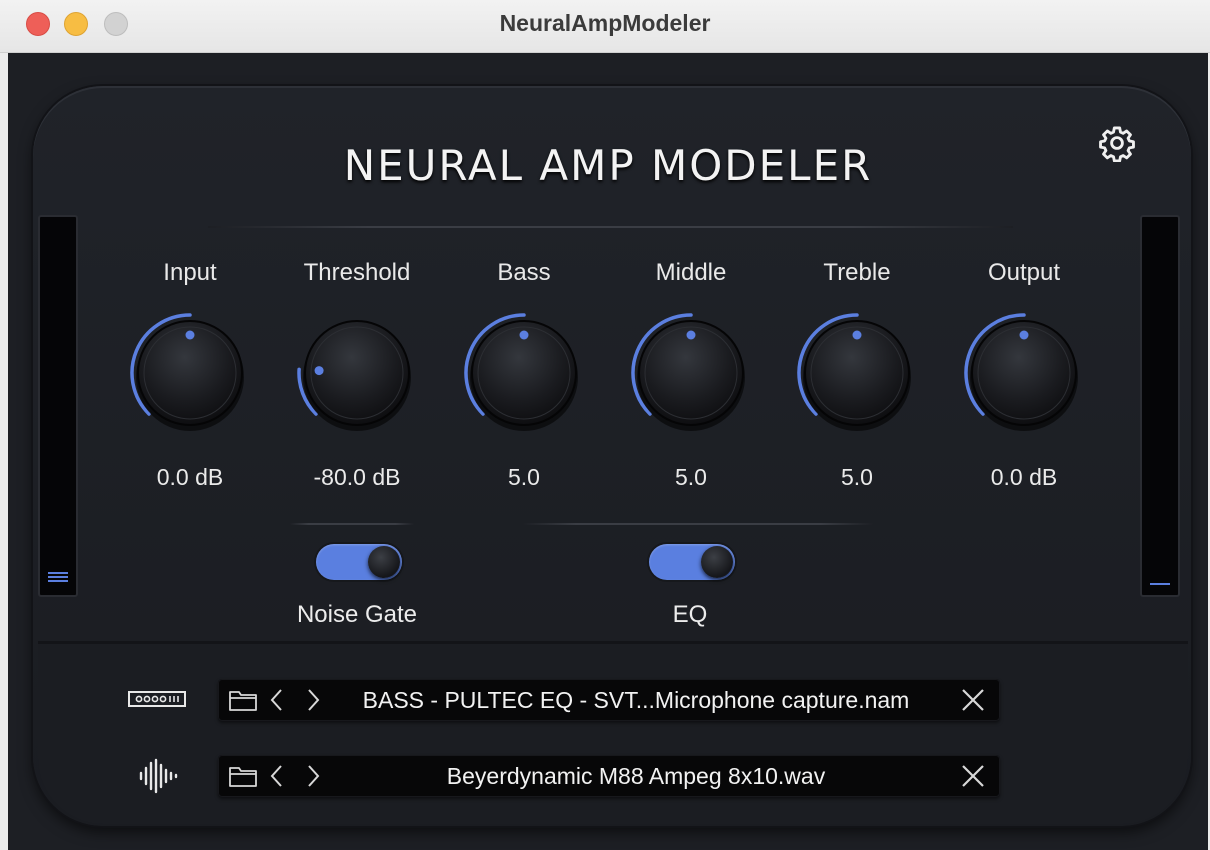  I want to click on knob-label: Input, so click(190, 272).